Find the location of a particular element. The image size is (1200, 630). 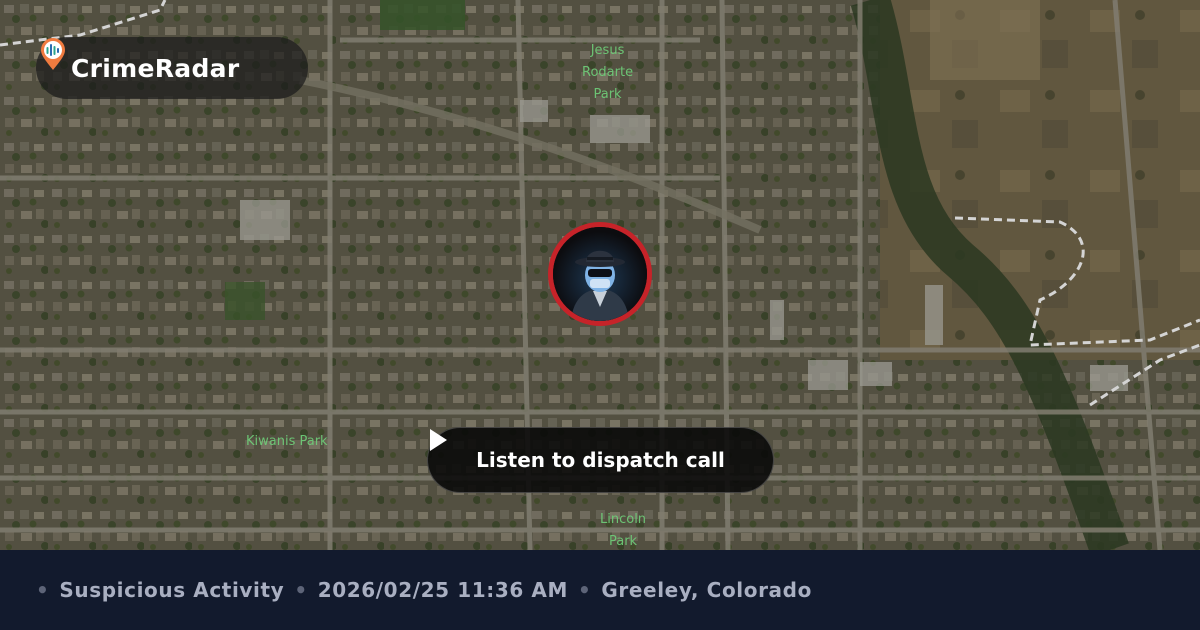

park-label-lincoln: Lincoln Park is located at coordinates (623, 529).